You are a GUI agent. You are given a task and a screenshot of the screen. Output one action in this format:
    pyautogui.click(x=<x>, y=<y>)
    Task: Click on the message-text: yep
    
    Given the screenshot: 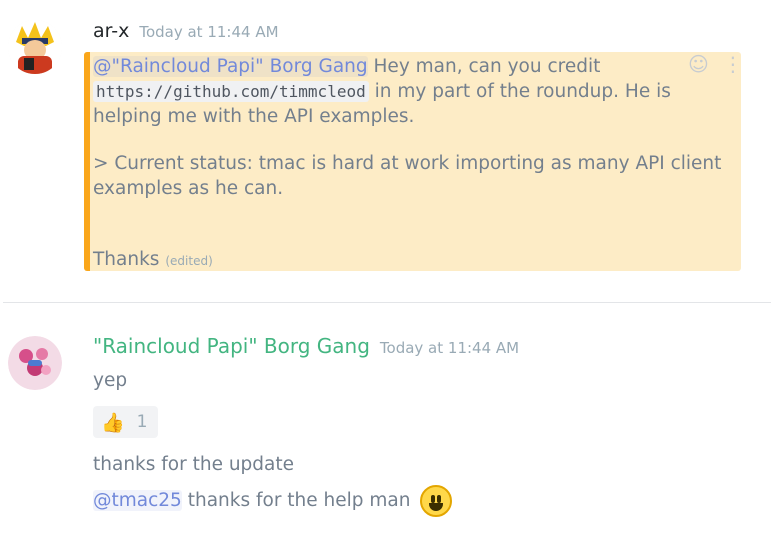 What is the action you would take?
    pyautogui.click(x=110, y=380)
    